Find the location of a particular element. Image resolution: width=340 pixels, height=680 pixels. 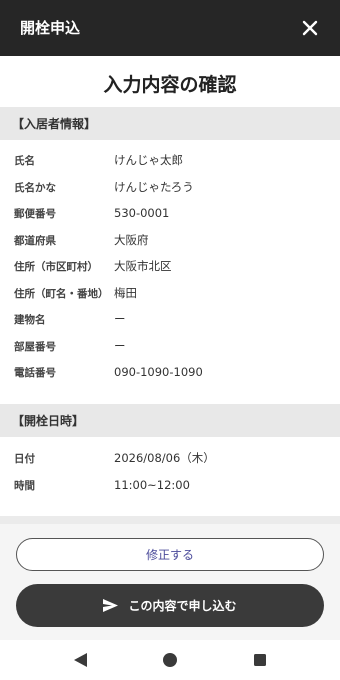

info-row-date: 日付 2026/08/06（木） is located at coordinates (170, 458).